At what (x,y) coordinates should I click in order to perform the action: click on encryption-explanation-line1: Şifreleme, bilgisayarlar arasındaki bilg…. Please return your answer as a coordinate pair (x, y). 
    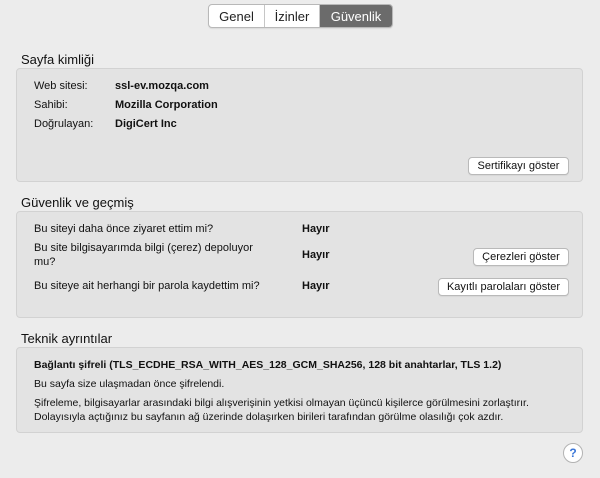
    Looking at the image, I should click on (281, 403).